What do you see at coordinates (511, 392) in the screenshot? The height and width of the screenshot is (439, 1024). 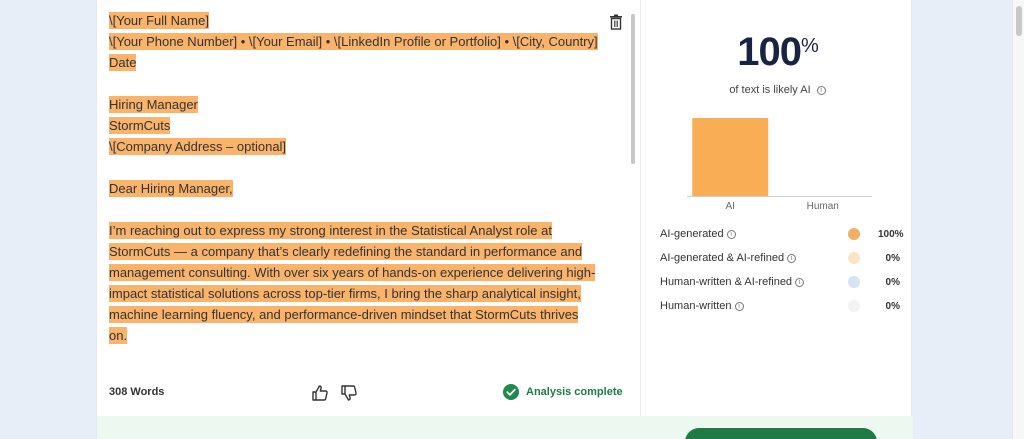 I see `check-circle-icon` at bounding box center [511, 392].